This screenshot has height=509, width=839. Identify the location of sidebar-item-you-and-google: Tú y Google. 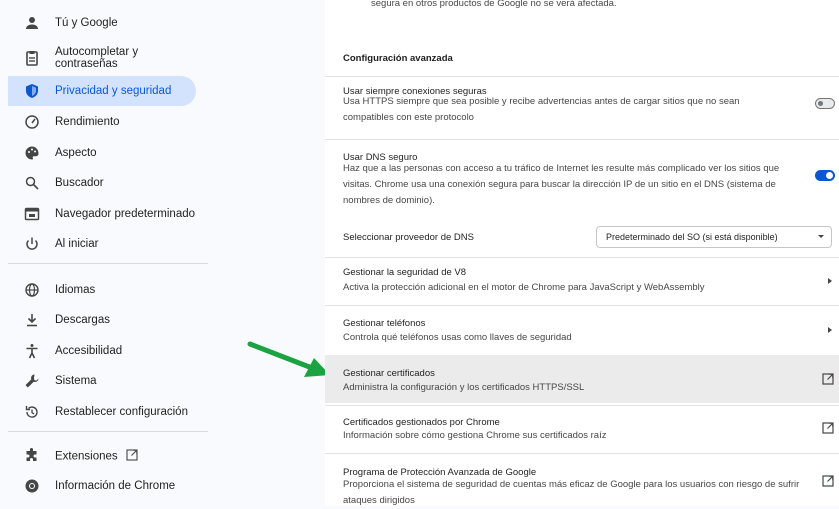
(102, 23).